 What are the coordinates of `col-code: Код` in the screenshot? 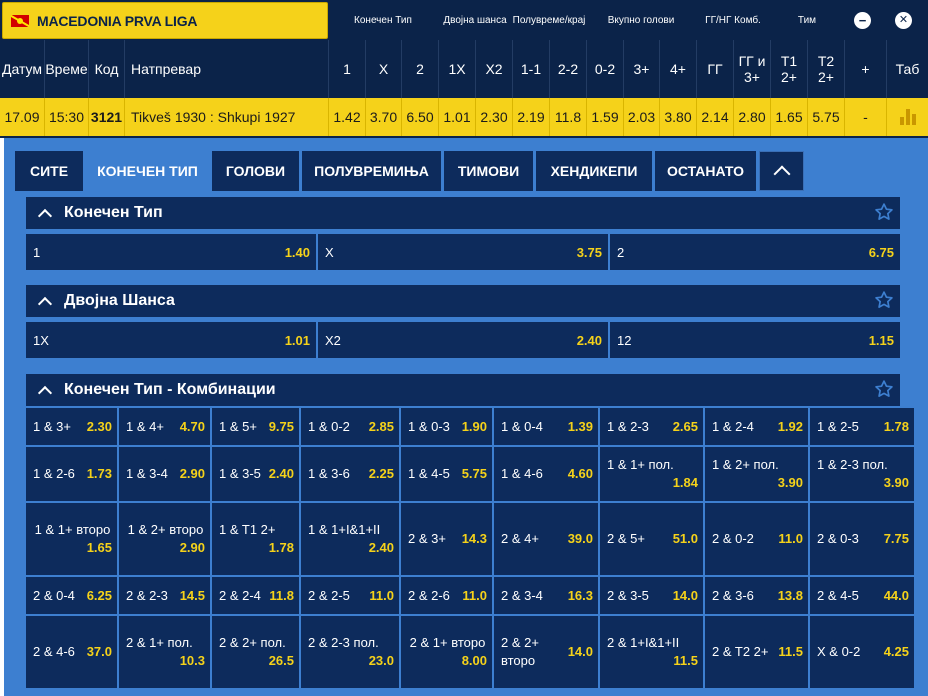 It's located at (106, 69).